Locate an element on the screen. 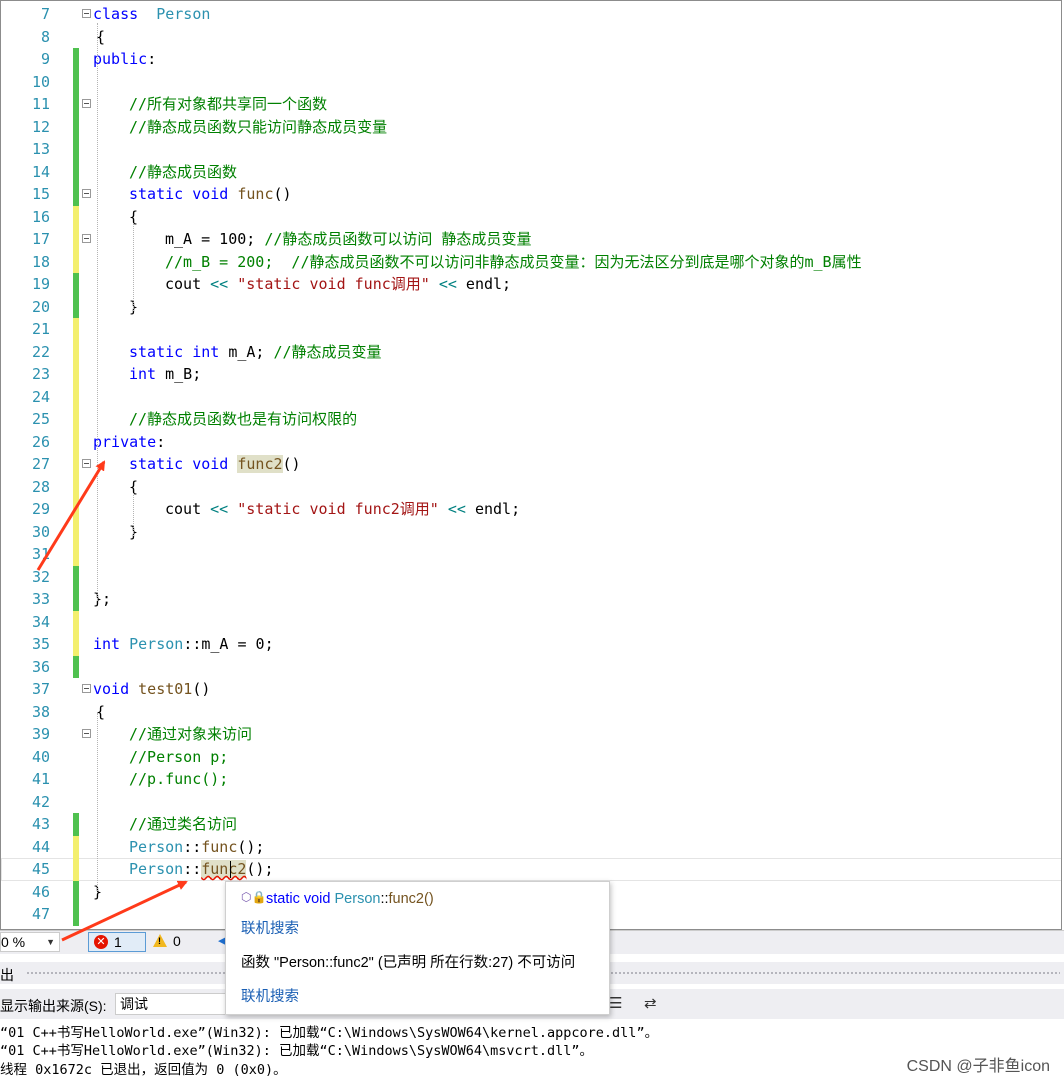 The image size is (1064, 1081). code-line: 38{ is located at coordinates (531, 712).